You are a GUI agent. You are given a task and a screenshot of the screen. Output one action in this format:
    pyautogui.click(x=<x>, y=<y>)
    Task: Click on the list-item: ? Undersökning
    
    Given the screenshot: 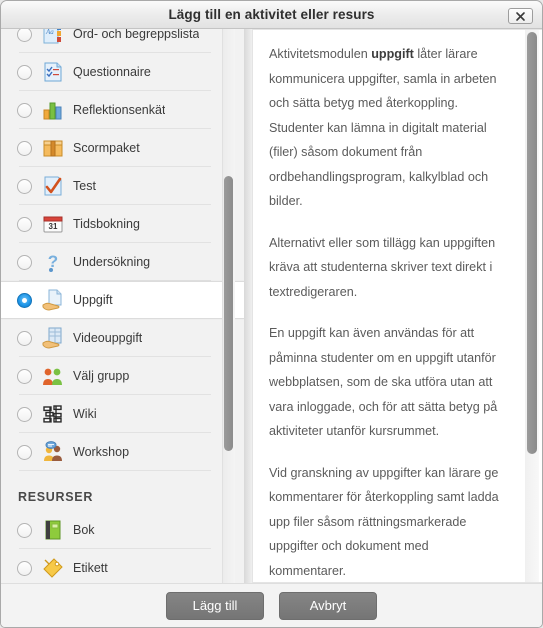 What is the action you would take?
    pyautogui.click(x=122, y=262)
    